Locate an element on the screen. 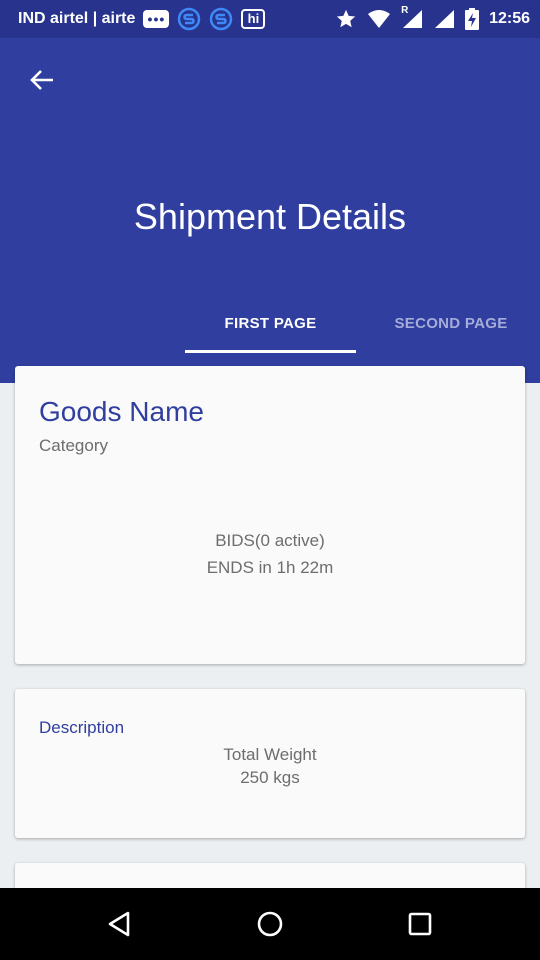 Image resolution: width=540 pixels, height=960 pixels. total-weight-label: Total Weight is located at coordinates (270, 754).